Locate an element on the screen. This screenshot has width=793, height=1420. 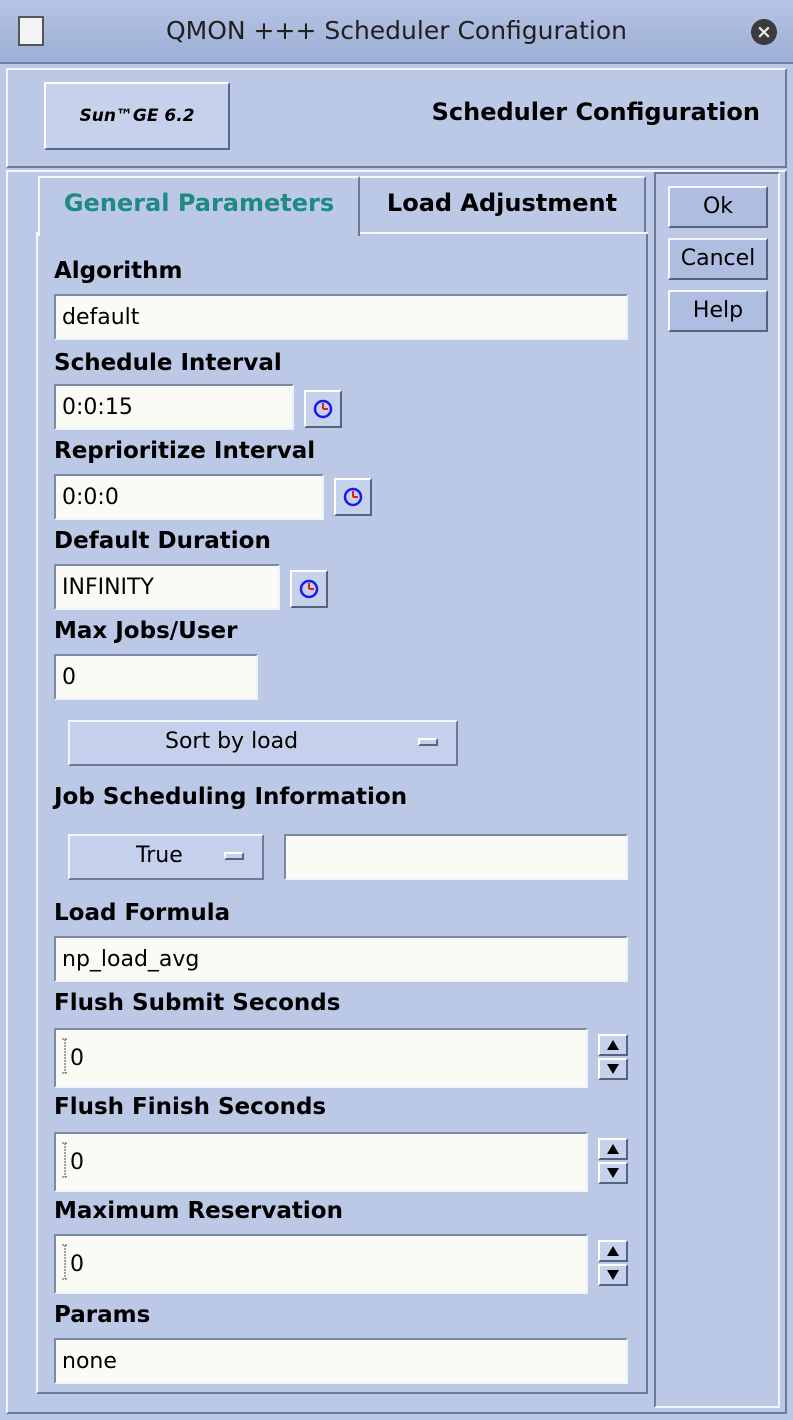
maximum-reservation-input: 0 is located at coordinates (321, 1264).